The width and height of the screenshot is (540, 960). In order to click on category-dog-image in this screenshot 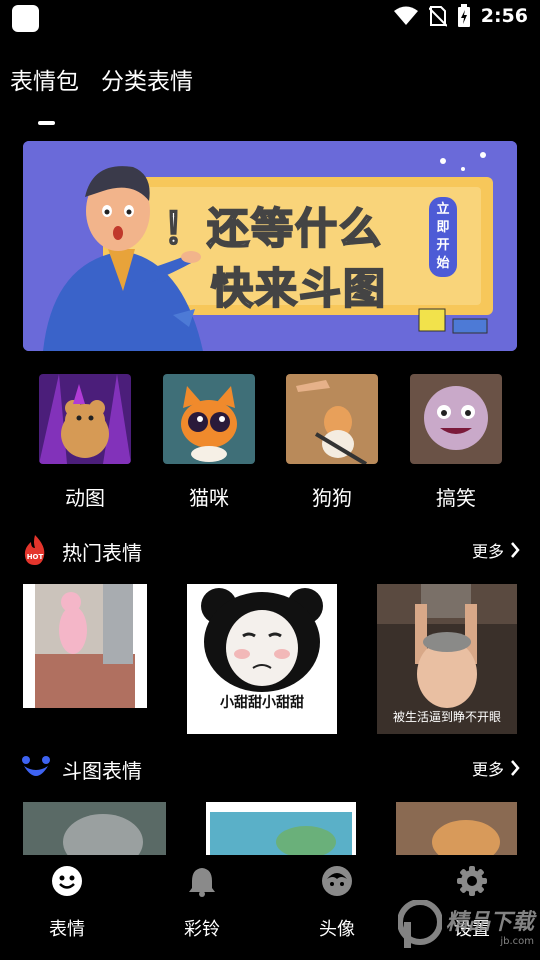, I will do `click(332, 419)`.